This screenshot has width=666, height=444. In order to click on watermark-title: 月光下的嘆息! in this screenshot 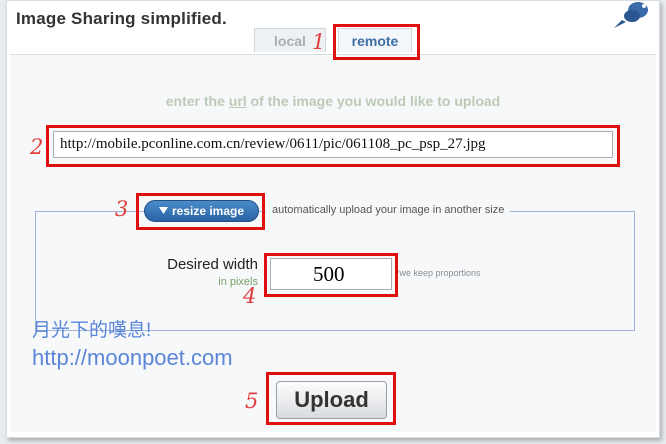, I will do `click(92, 330)`.